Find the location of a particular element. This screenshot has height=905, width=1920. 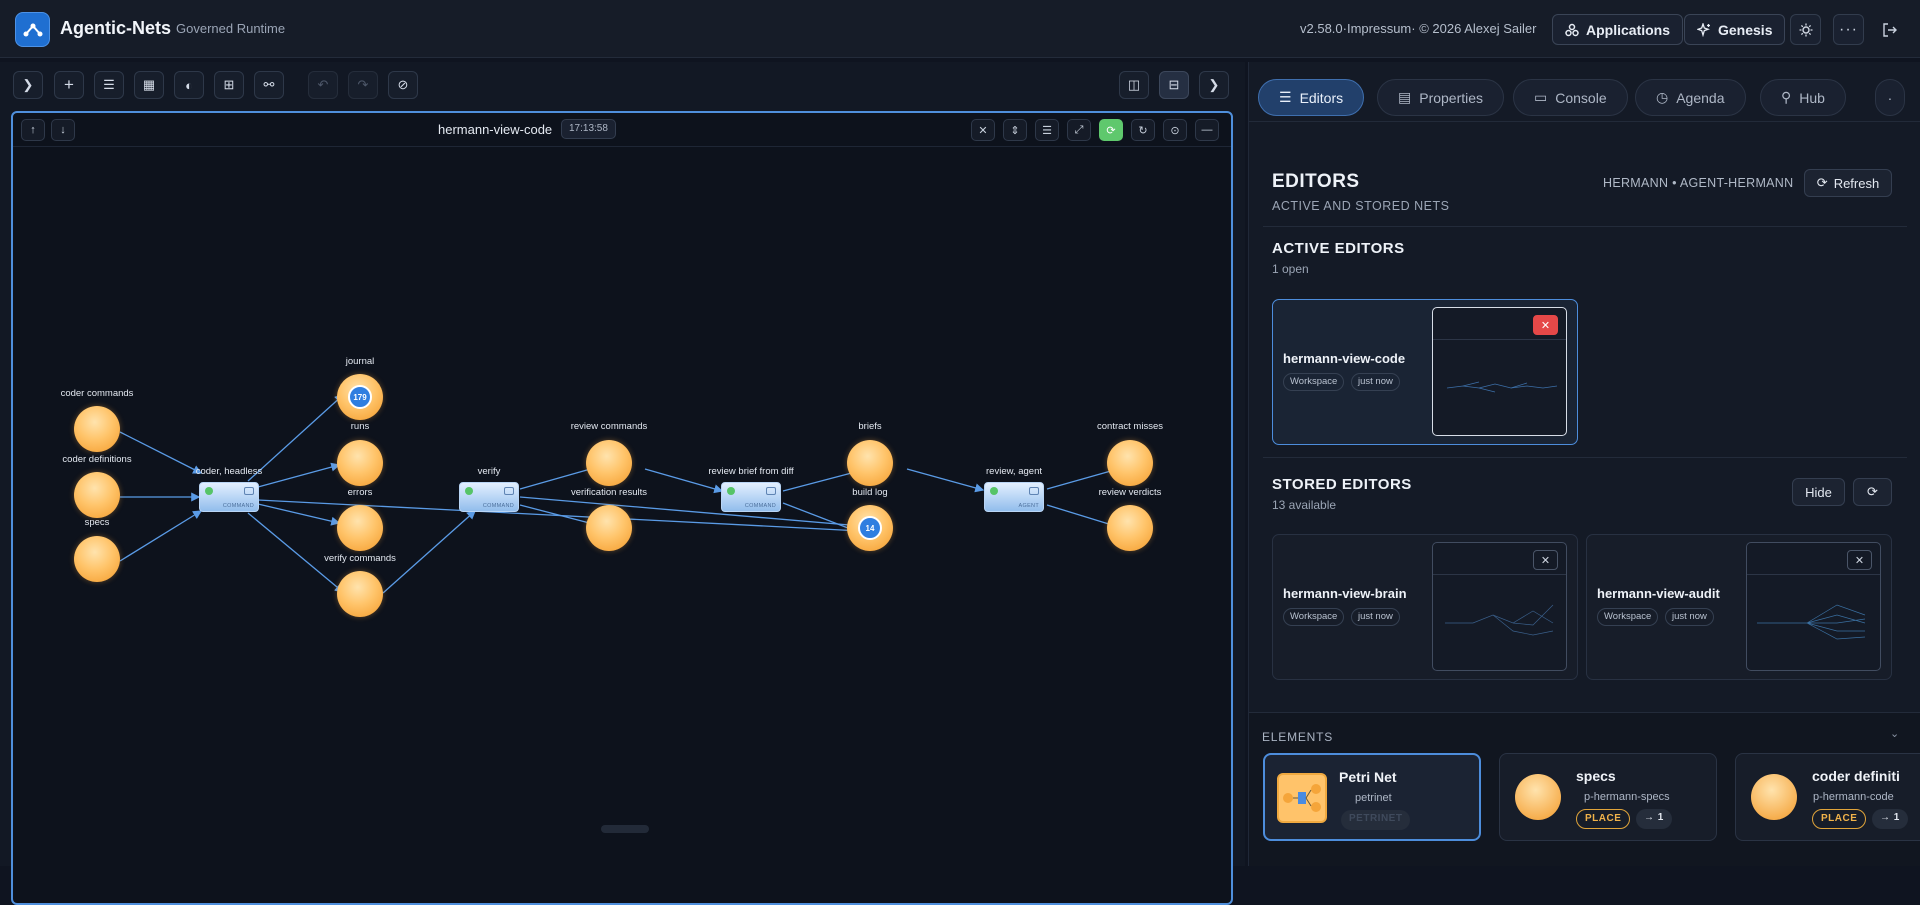

stored-editors-title: STORED EDITORS is located at coordinates (1342, 484).